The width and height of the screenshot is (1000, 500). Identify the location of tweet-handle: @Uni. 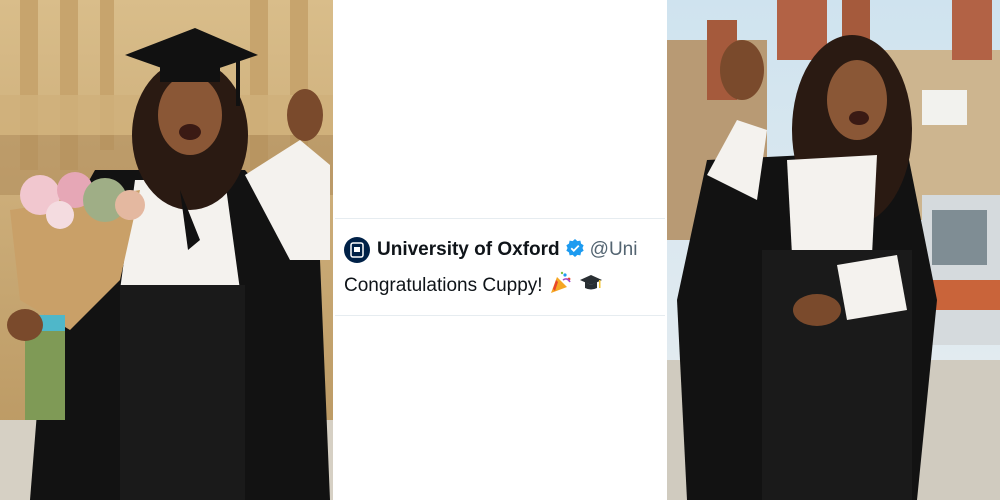
(614, 250).